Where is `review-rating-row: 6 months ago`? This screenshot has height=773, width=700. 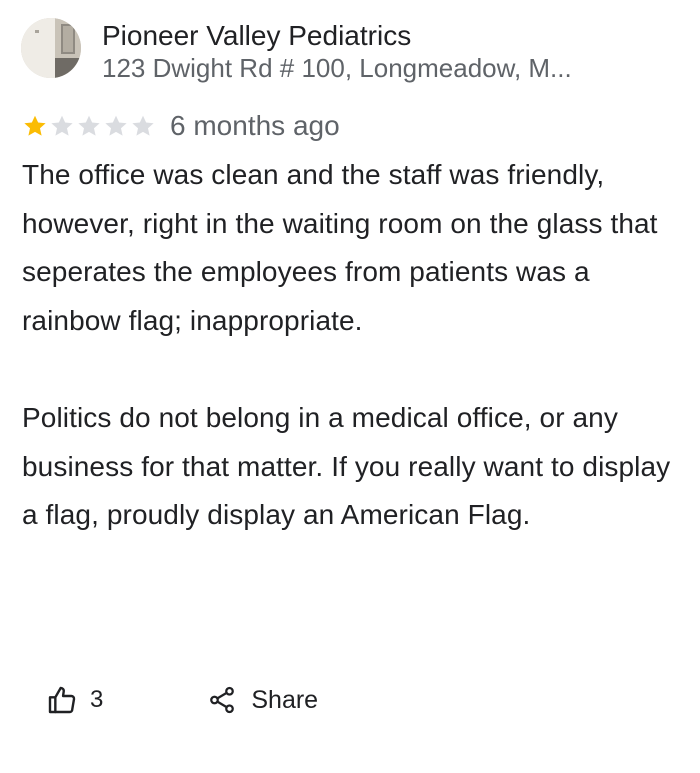 review-rating-row: 6 months ago is located at coordinates (181, 126).